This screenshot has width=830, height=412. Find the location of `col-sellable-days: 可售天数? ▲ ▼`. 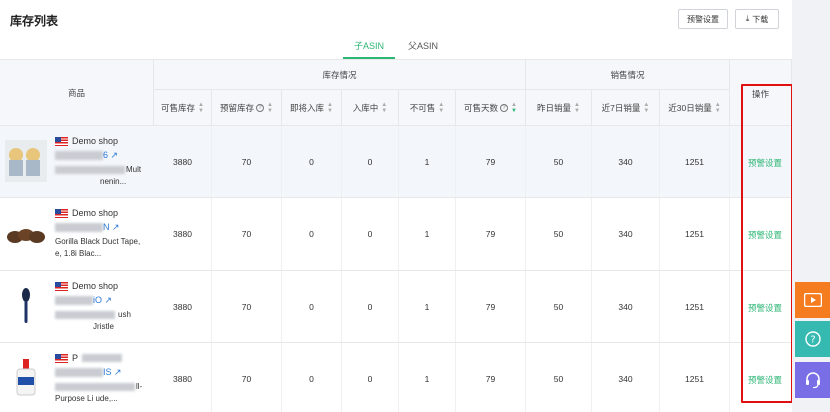

col-sellable-days: 可售天数? ▲ ▼ is located at coordinates (491, 108).